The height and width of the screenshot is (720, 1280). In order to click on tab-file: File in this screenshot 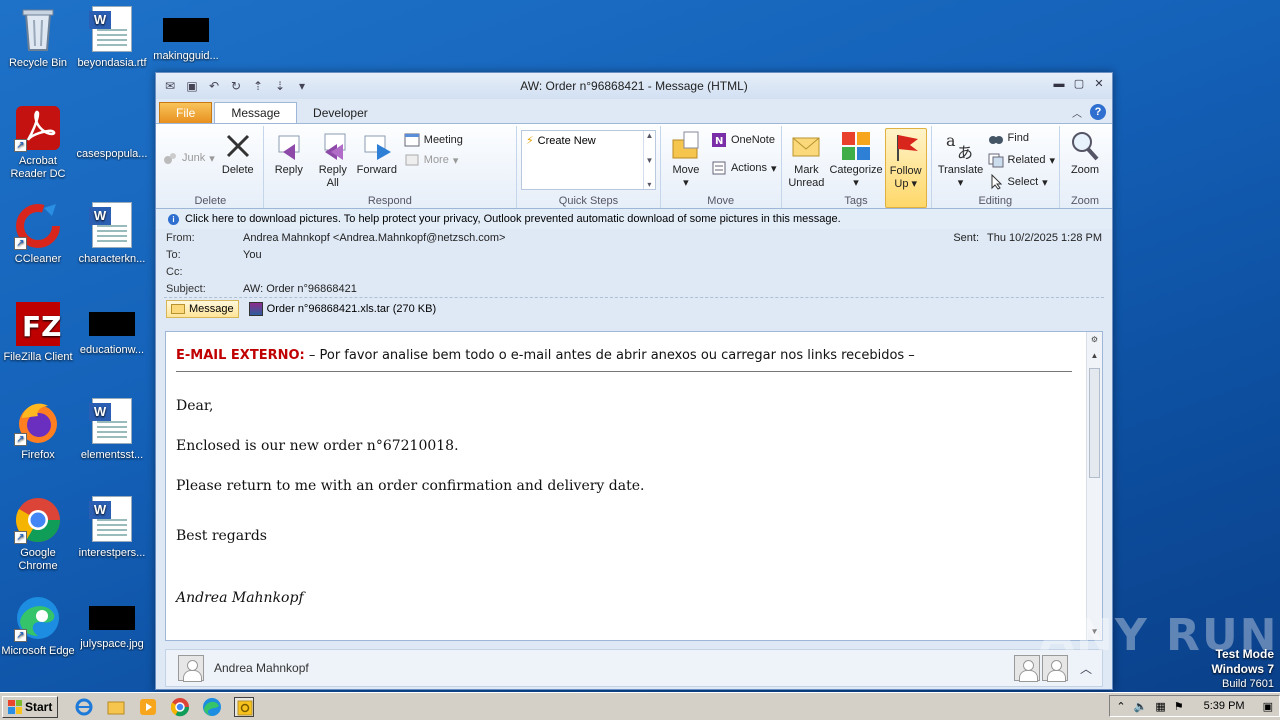, I will do `click(186, 112)`.